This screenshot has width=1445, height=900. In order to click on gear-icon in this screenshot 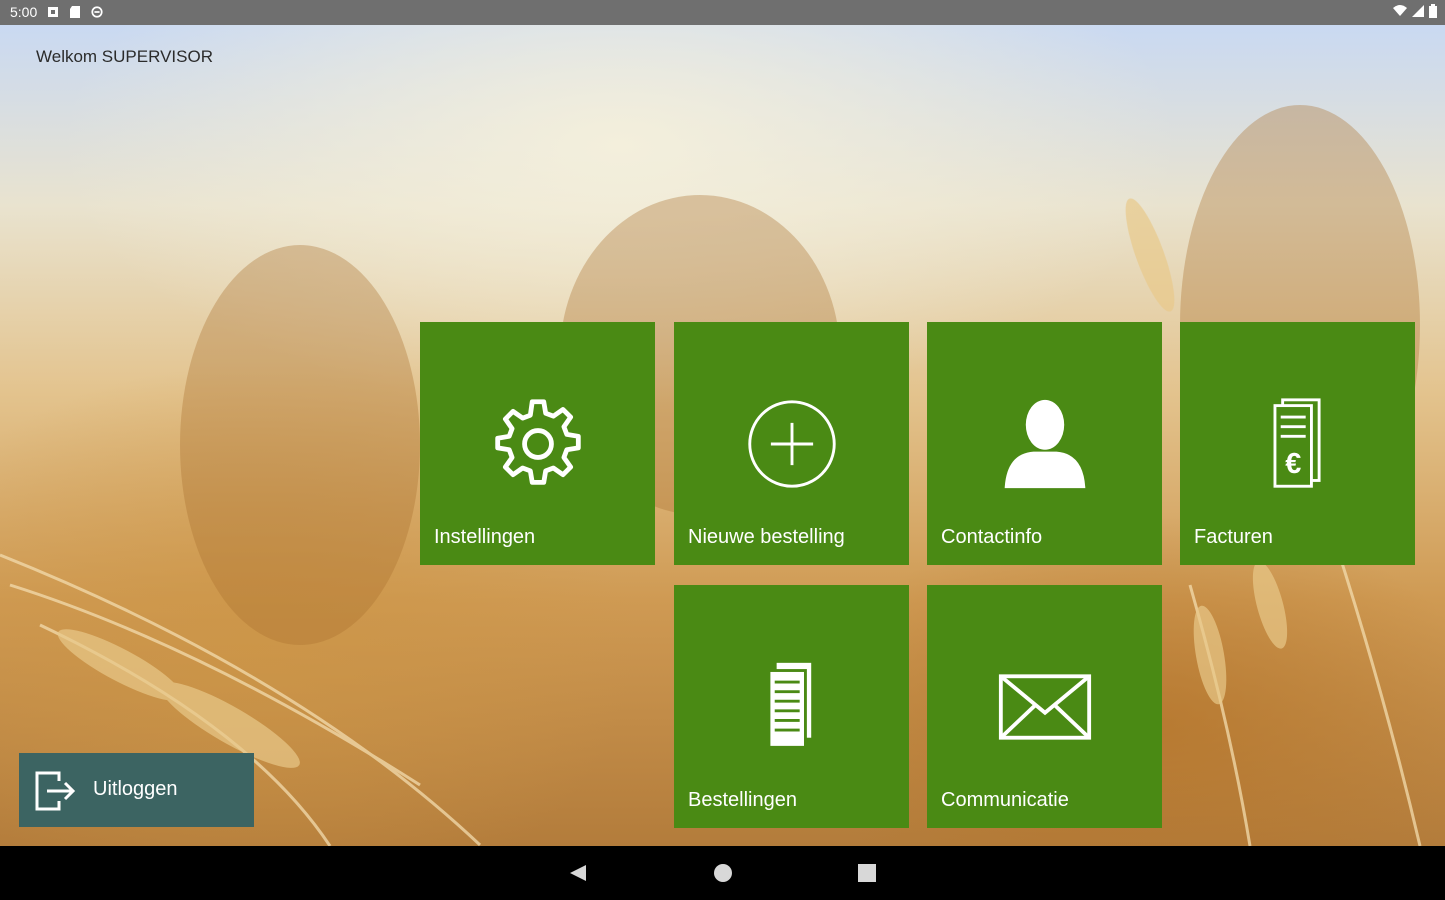, I will do `click(537, 442)`.